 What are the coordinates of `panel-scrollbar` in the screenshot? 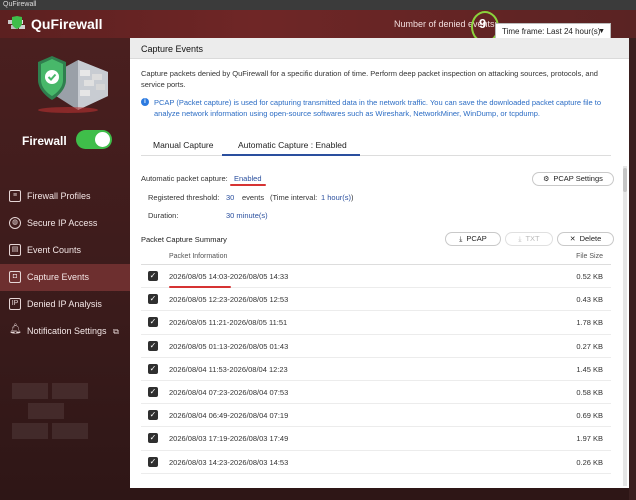 It's located at (625, 326).